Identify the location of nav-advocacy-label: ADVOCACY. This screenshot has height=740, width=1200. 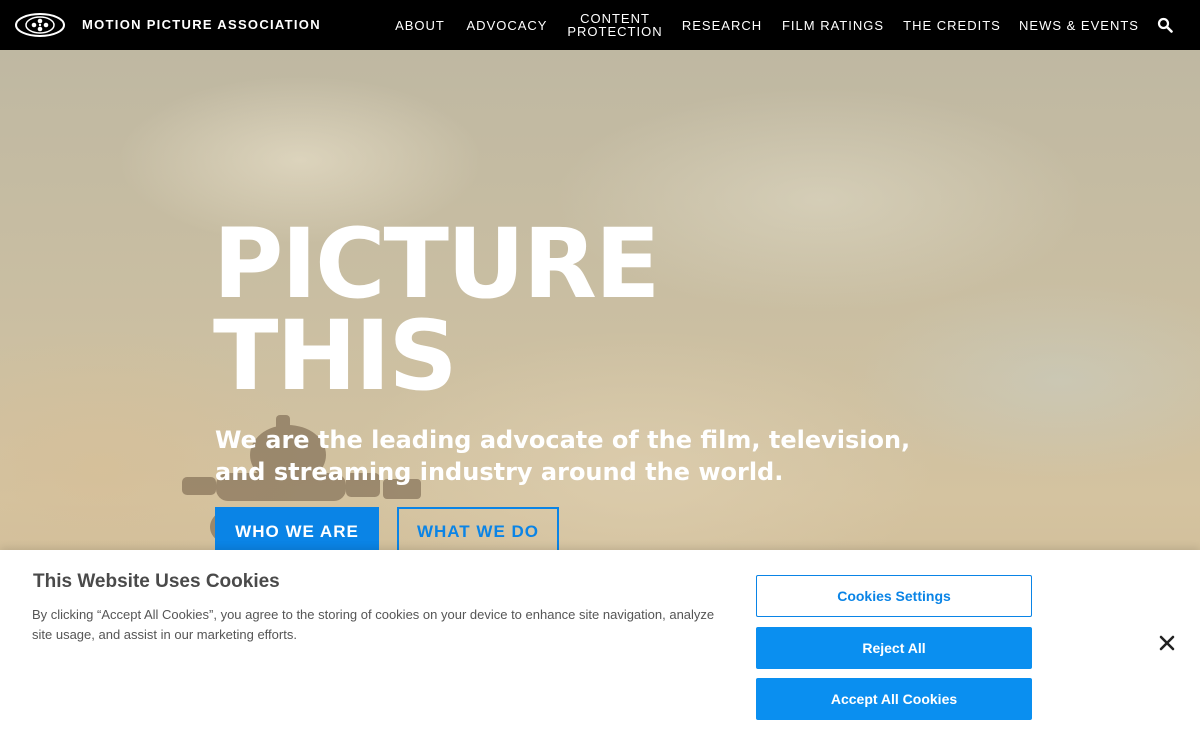
(507, 25).